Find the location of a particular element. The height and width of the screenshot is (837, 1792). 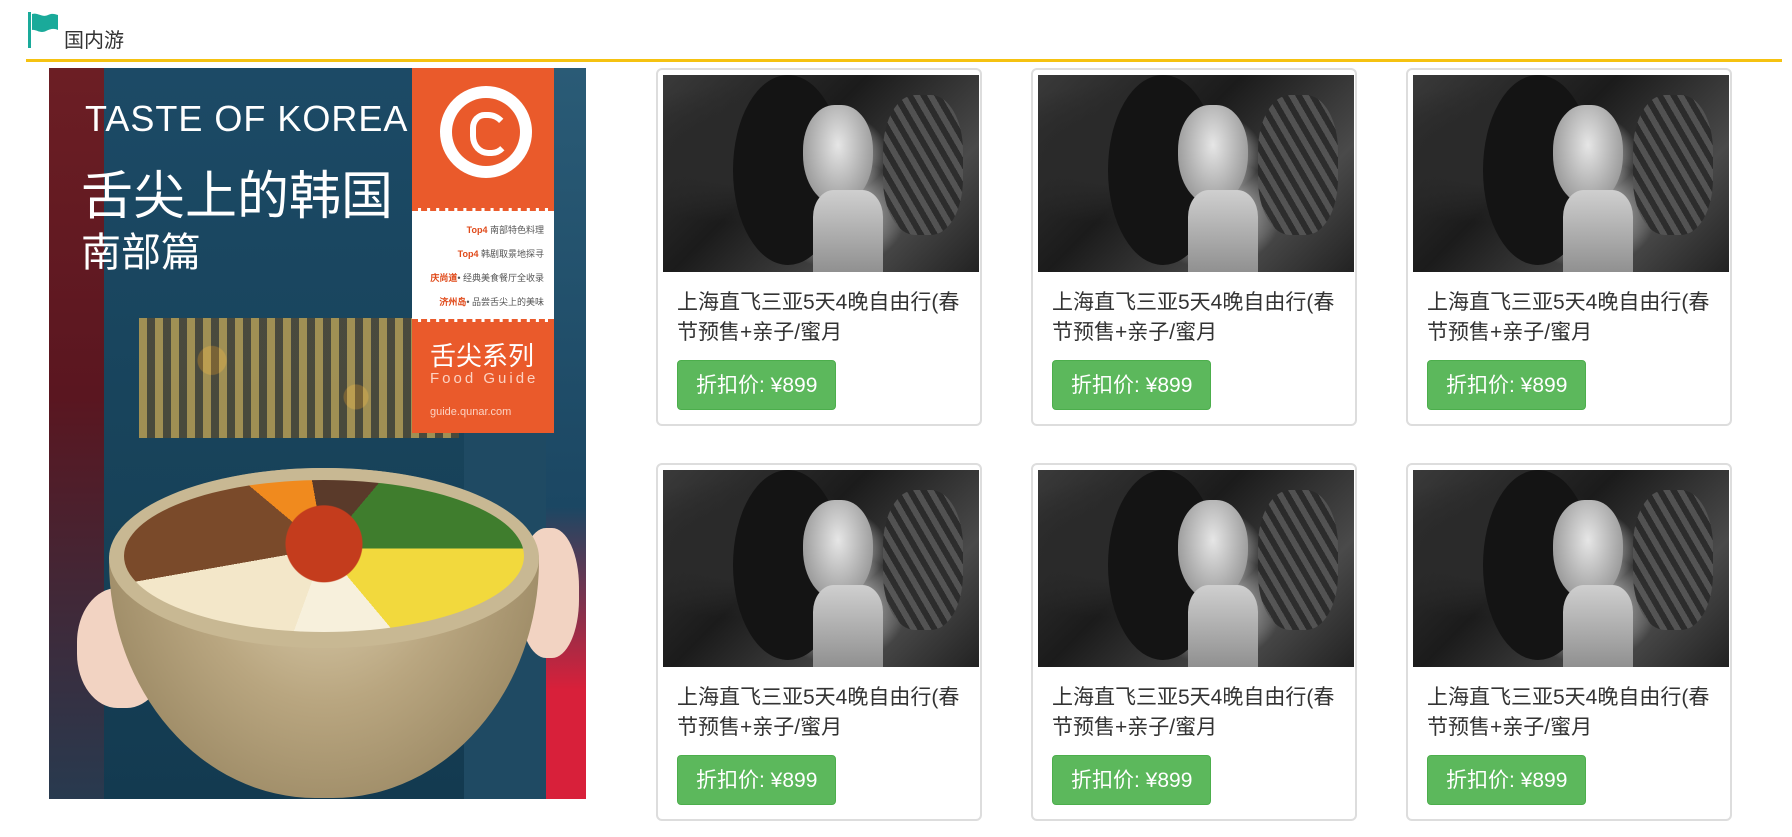

promo-note: Top4 韩剧取景地探寻 is located at coordinates (500, 254).